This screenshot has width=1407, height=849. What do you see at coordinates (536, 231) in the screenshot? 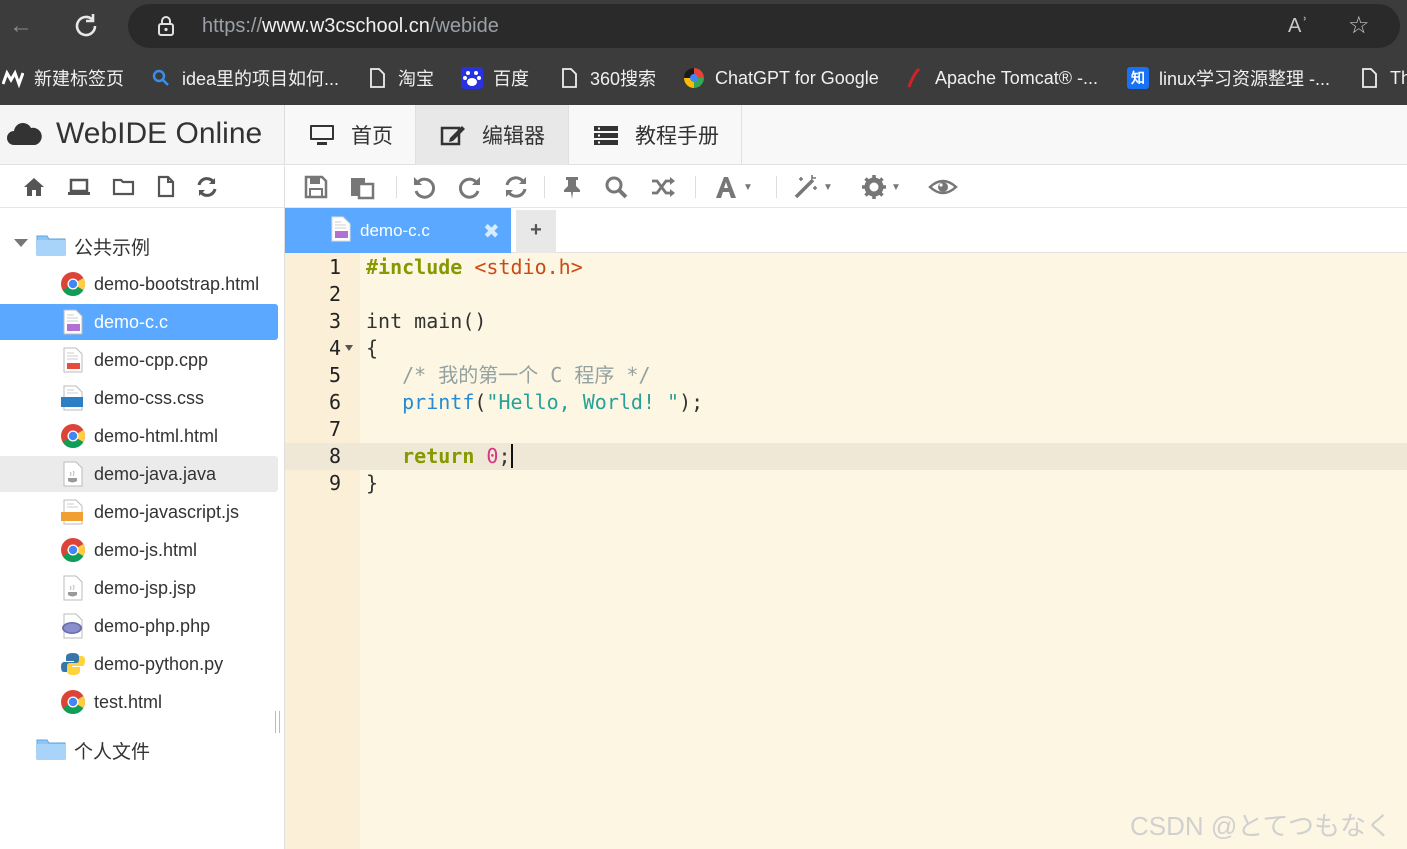
I see `add-tab-button: +` at bounding box center [536, 231].